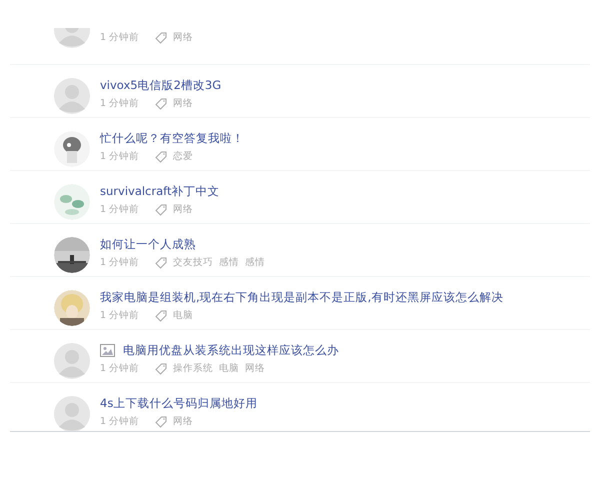 Image resolution: width=600 pixels, height=480 pixels. Describe the element at coordinates (302, 297) in the screenshot. I see `question-link: 我家电脑是组装机,现在右下角出现是副本不是正版,有时还黑屏应该怎么解决` at that location.